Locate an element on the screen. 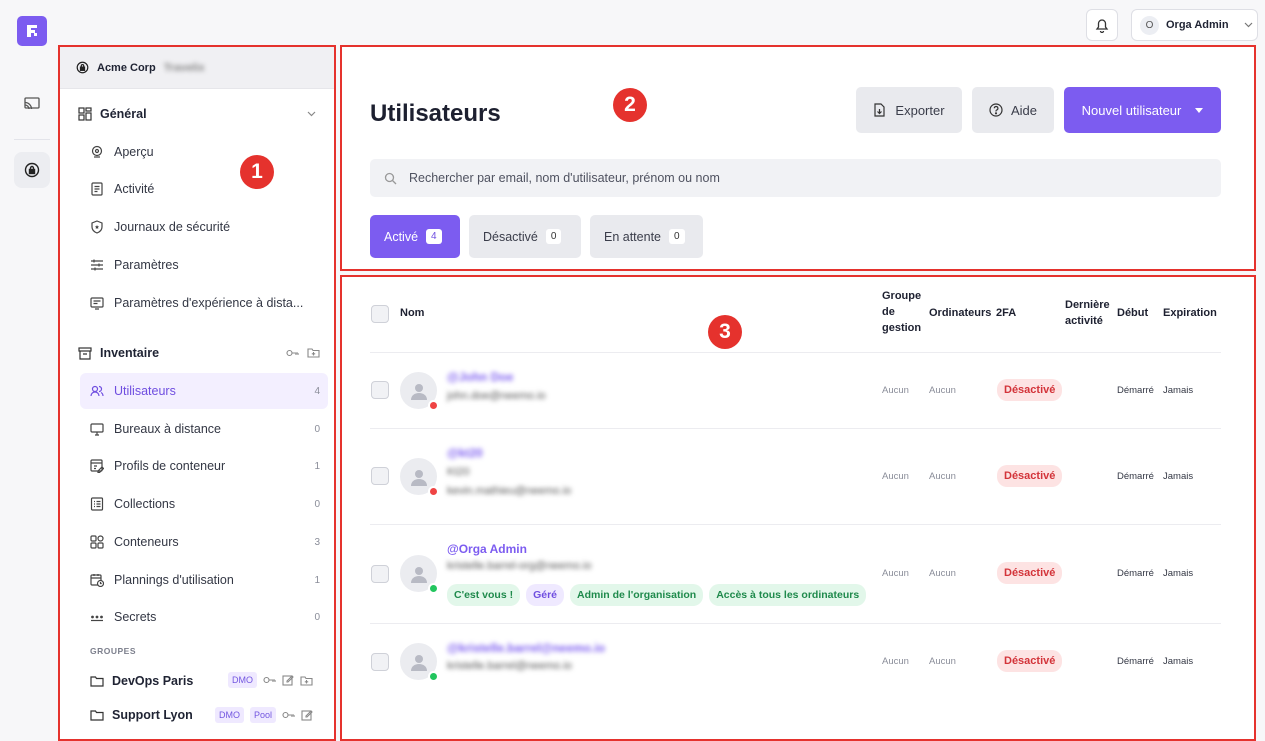 The image size is (1265, 741). account-menu: O Orga Admin is located at coordinates (1194, 25).